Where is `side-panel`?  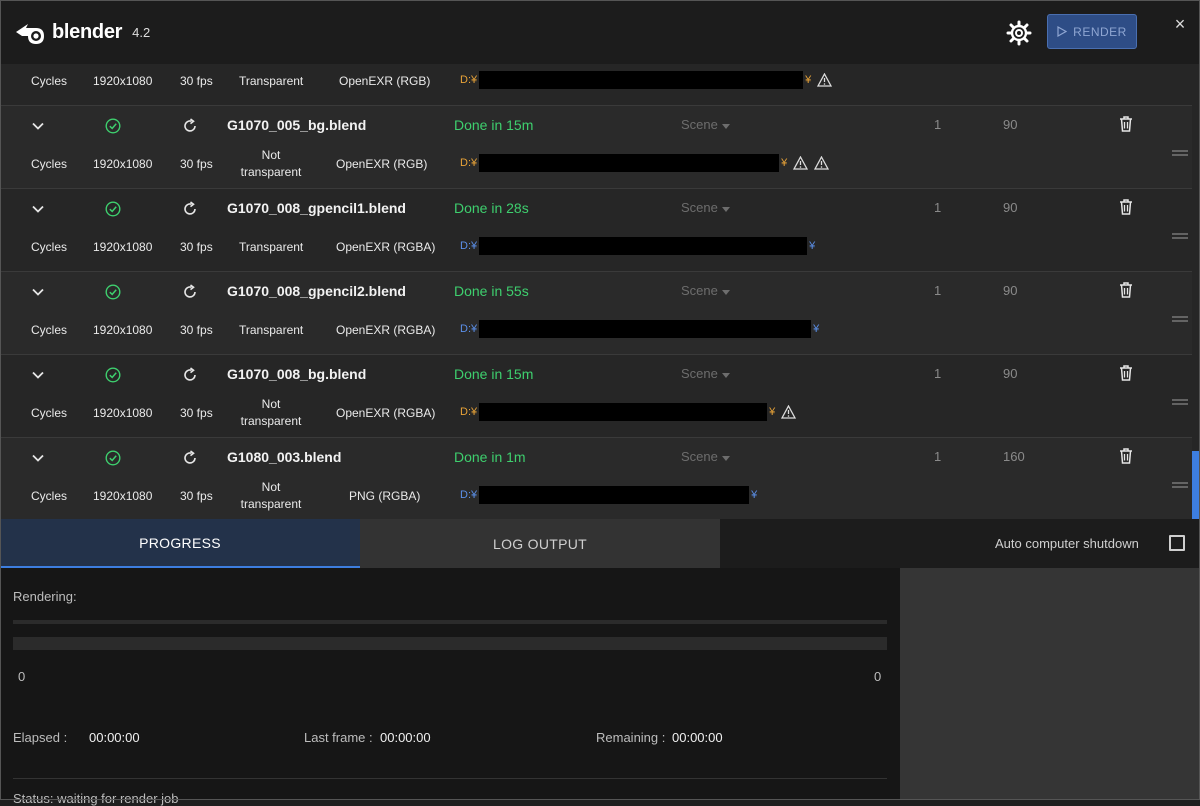 side-panel is located at coordinates (1050, 684).